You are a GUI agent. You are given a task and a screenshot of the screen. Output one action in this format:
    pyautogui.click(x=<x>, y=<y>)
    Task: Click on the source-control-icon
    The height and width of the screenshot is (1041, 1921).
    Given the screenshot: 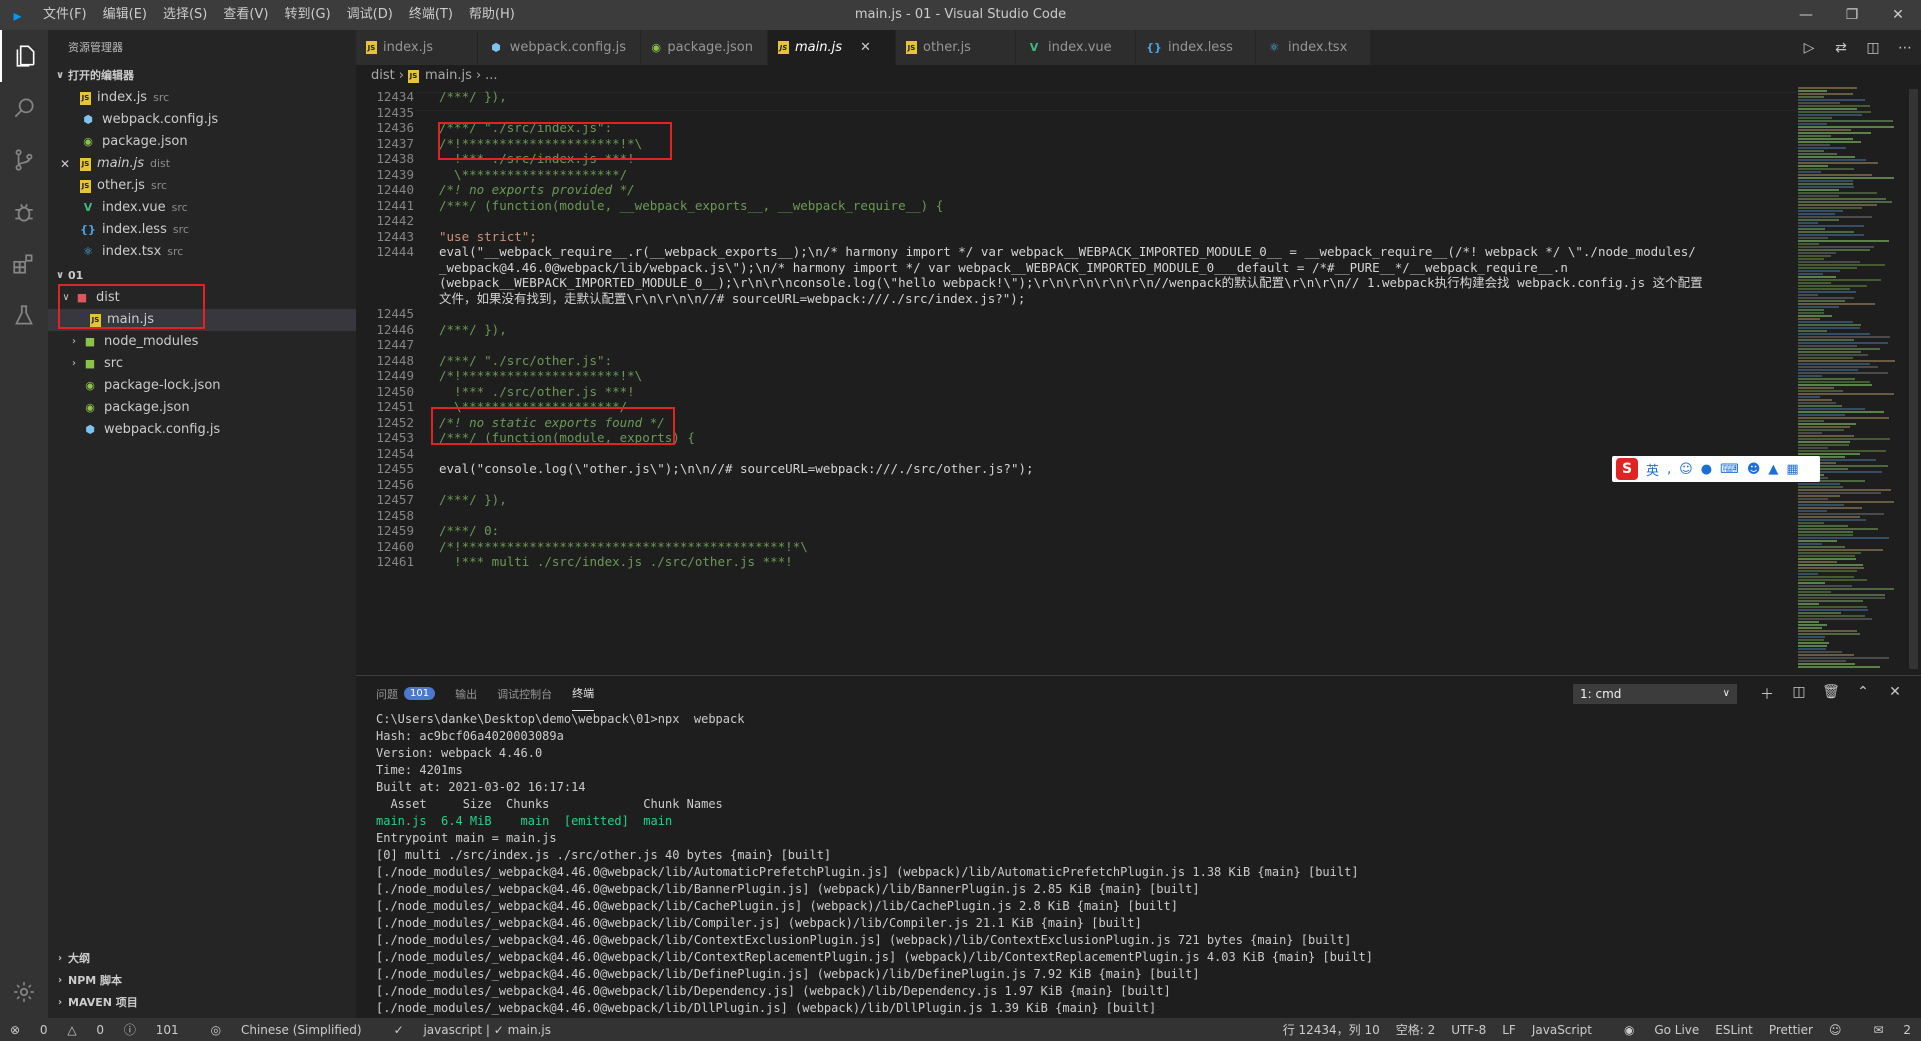 What is the action you would take?
    pyautogui.click(x=24, y=160)
    